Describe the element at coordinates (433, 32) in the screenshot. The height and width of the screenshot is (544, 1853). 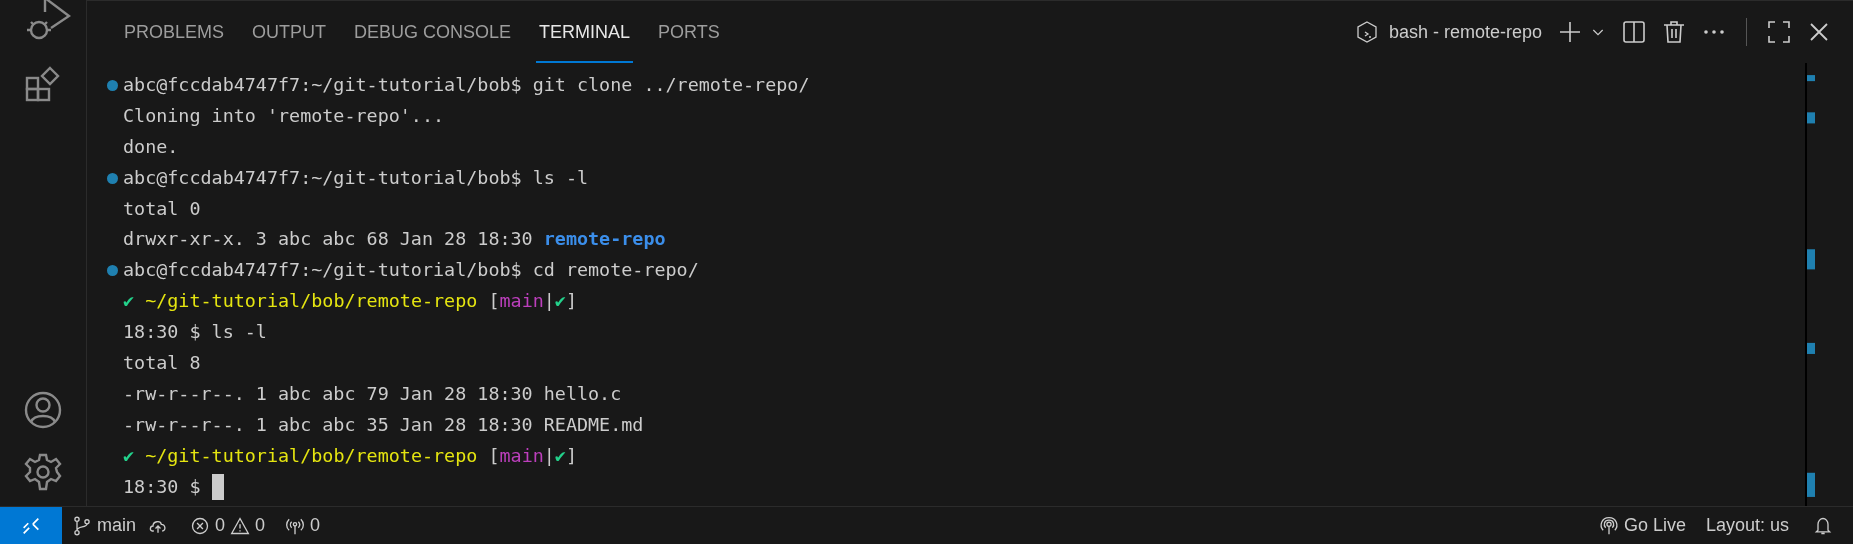
I see `panel-tab: DEBUG CONSOLE` at that location.